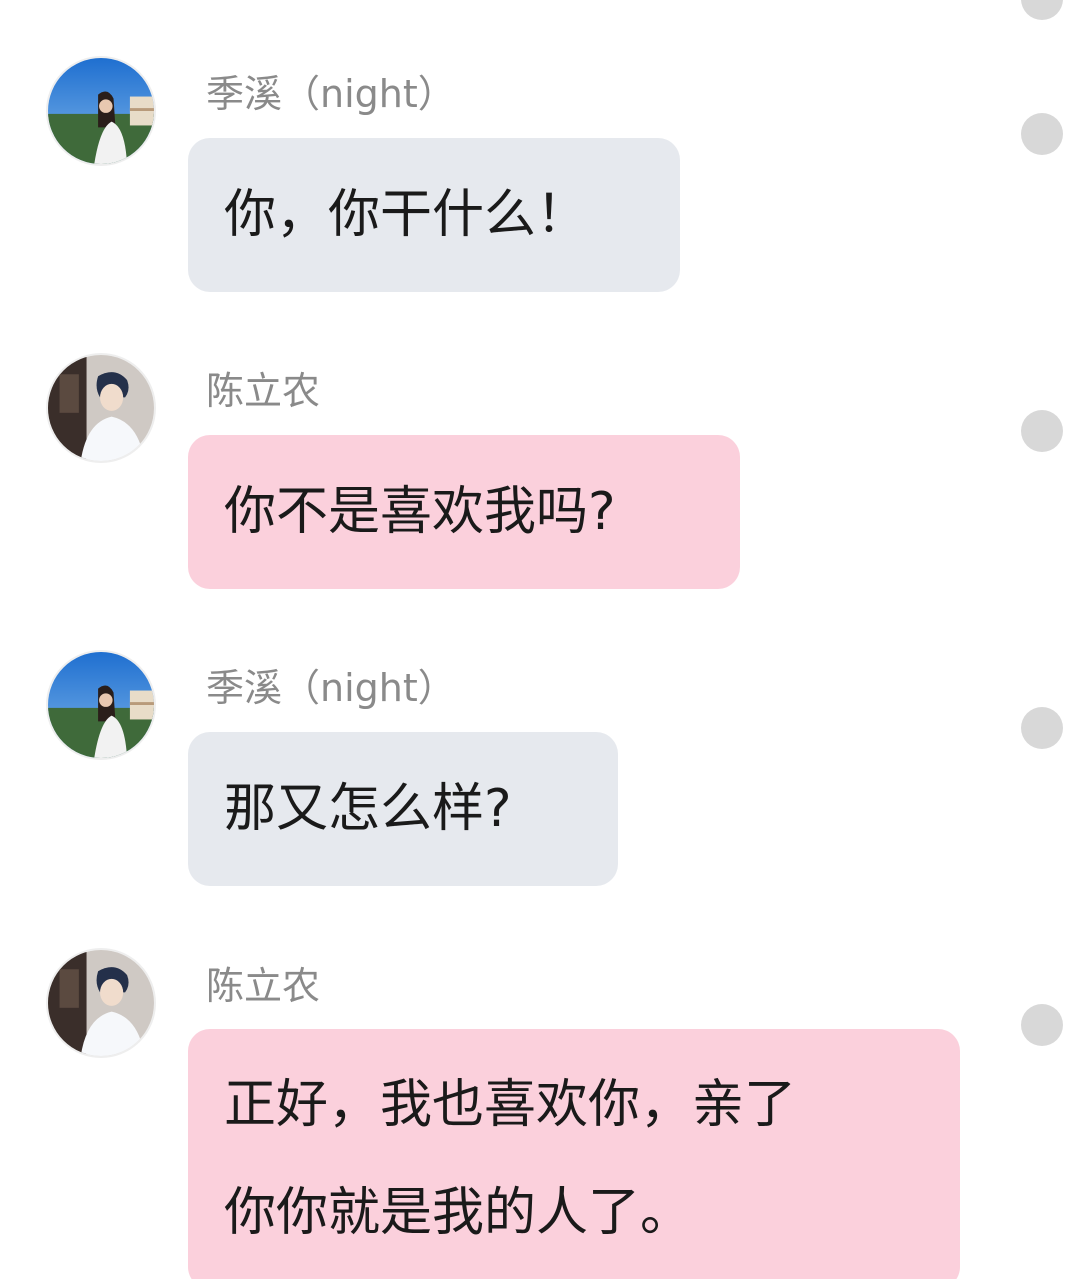 Image resolution: width=1080 pixels, height=1279 pixels. Describe the element at coordinates (510, 1105) in the screenshot. I see `message-line: 正好，我也喜欢你，亲了` at that location.